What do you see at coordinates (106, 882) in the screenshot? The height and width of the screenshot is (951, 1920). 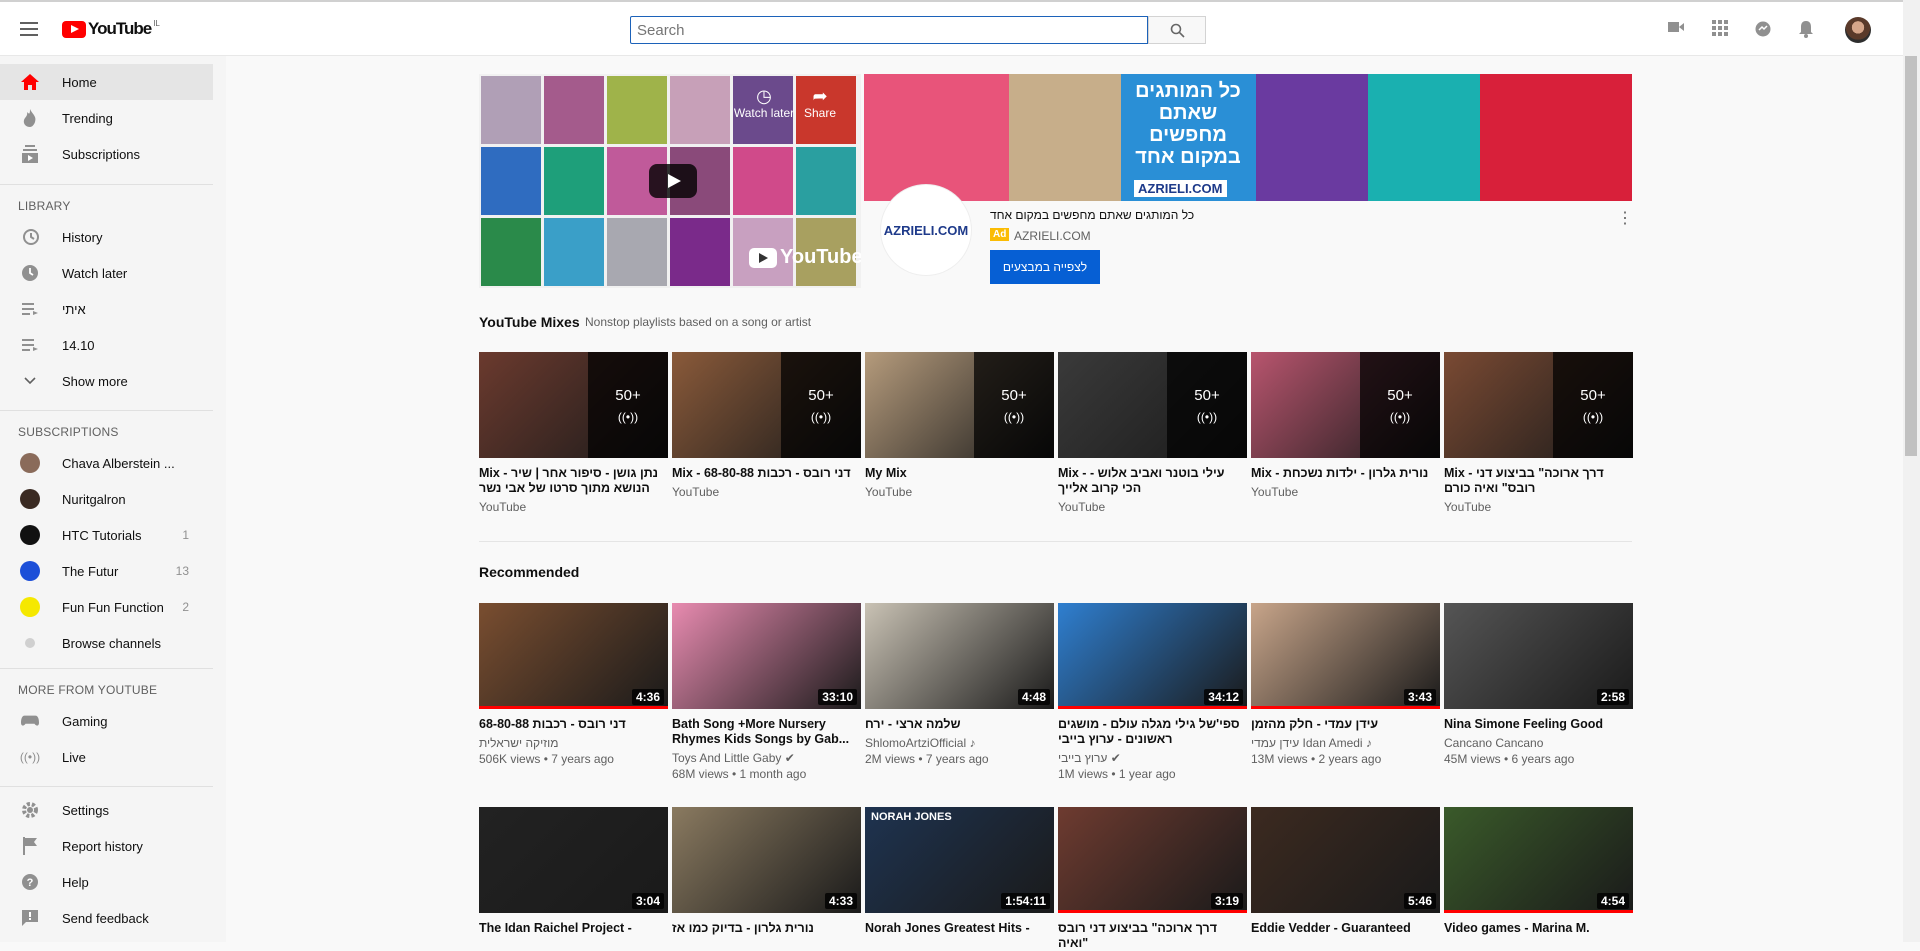 I see `sidebar-item-help: ? Help` at bounding box center [106, 882].